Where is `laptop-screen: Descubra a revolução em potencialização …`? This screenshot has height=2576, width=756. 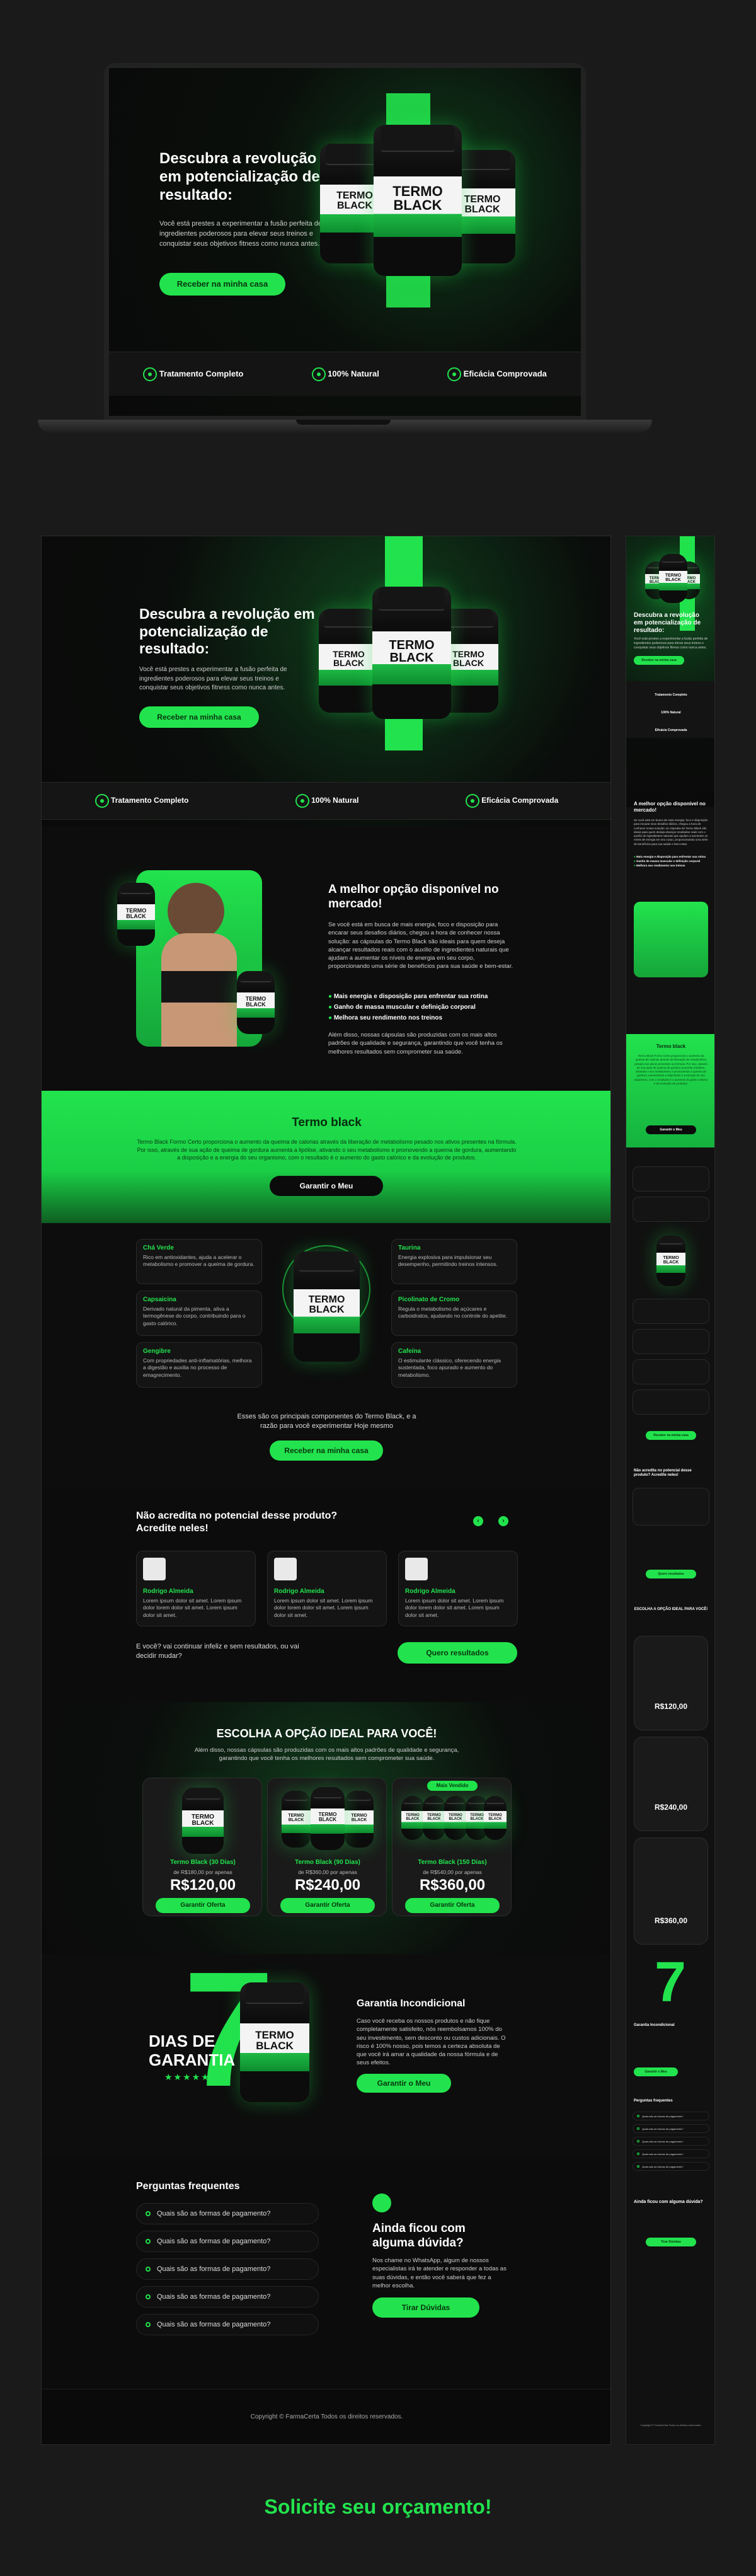
laptop-screen: Descubra a revolução em potencialização … is located at coordinates (345, 242).